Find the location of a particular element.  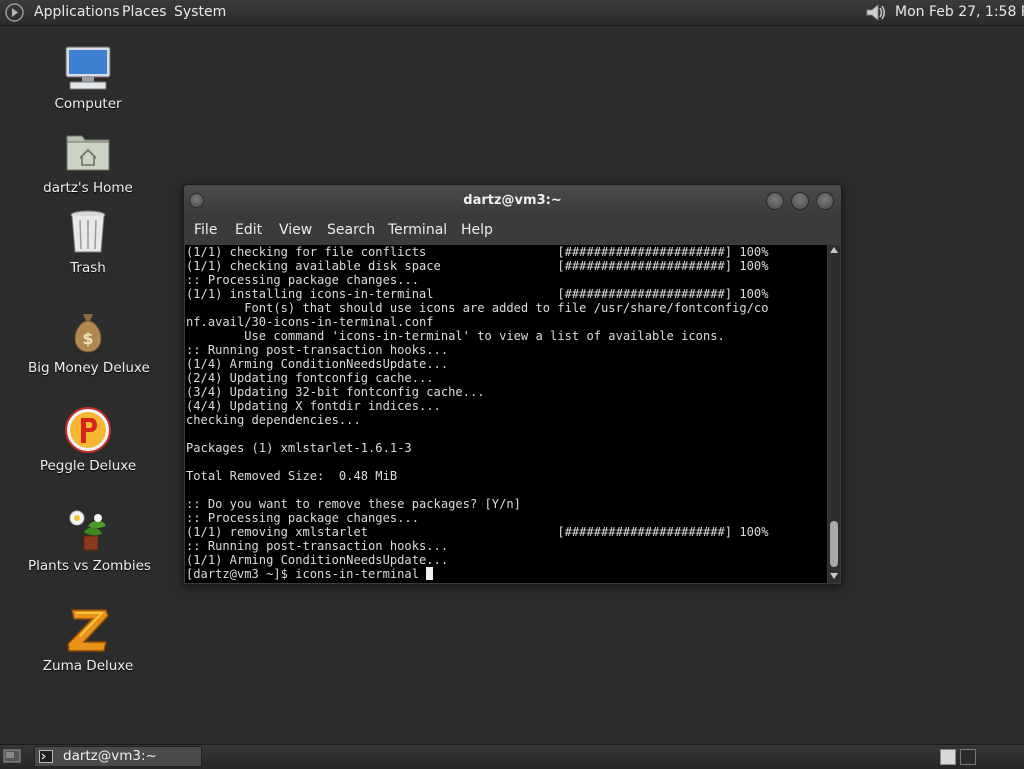

terminal-prompt-line: [dartz@vm3 ~]$ icons-in-terminal is located at coordinates (477, 574).